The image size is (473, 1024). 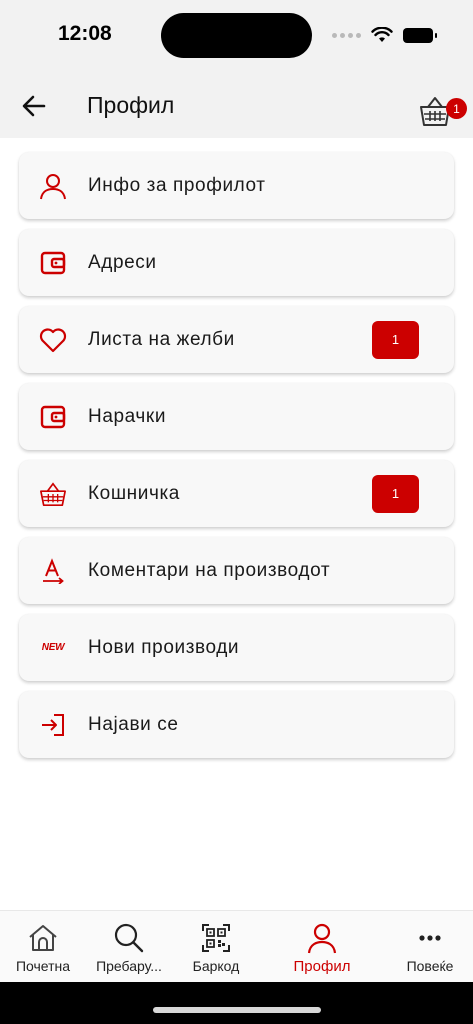 What do you see at coordinates (430, 938) in the screenshot?
I see `more-icon` at bounding box center [430, 938].